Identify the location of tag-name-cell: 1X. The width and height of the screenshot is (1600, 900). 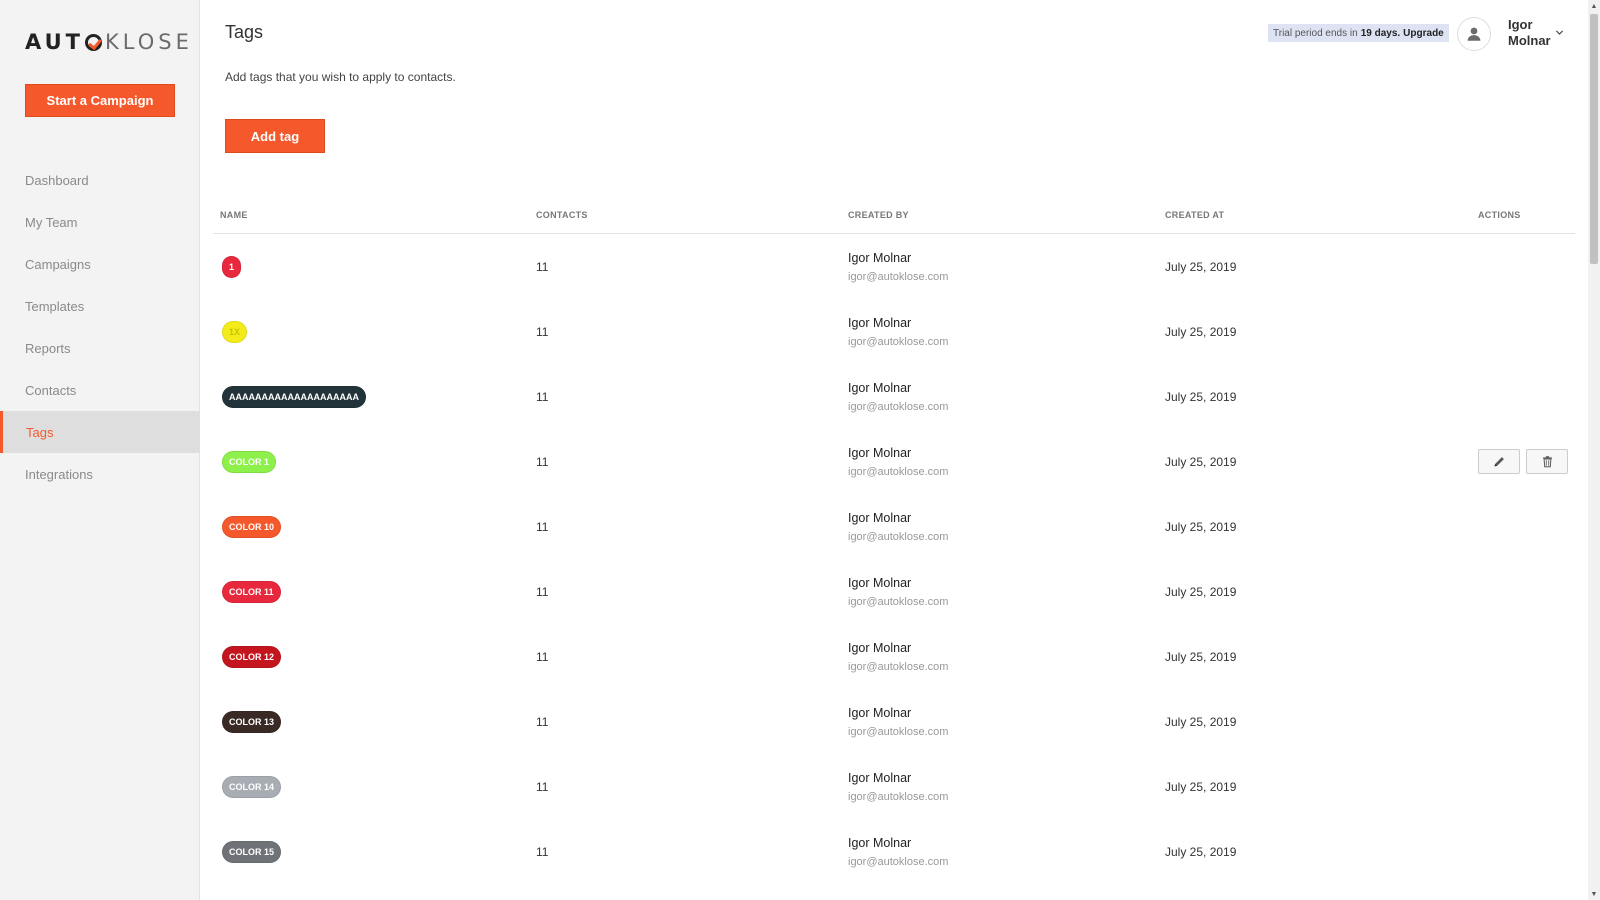
(235, 331).